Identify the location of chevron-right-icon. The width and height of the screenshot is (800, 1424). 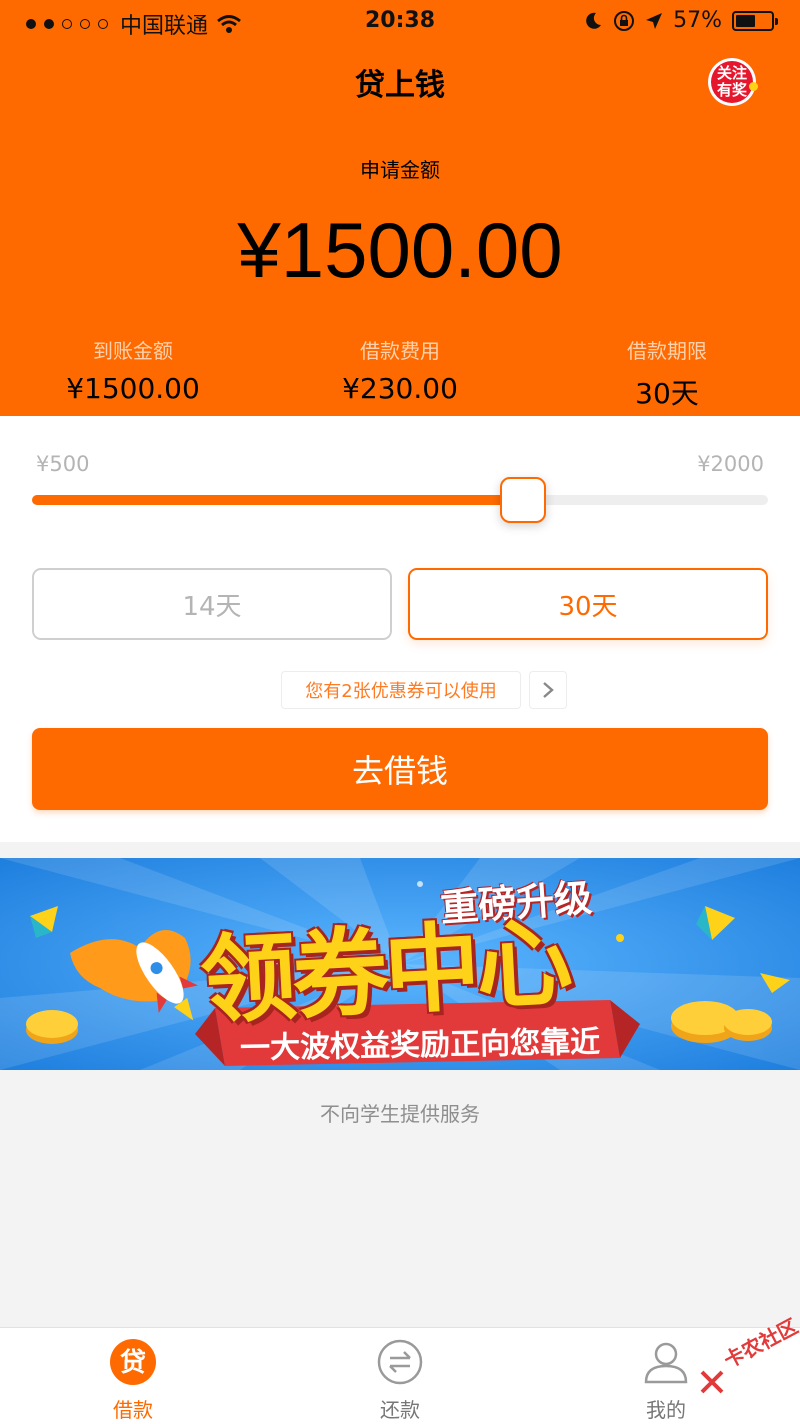
(548, 690).